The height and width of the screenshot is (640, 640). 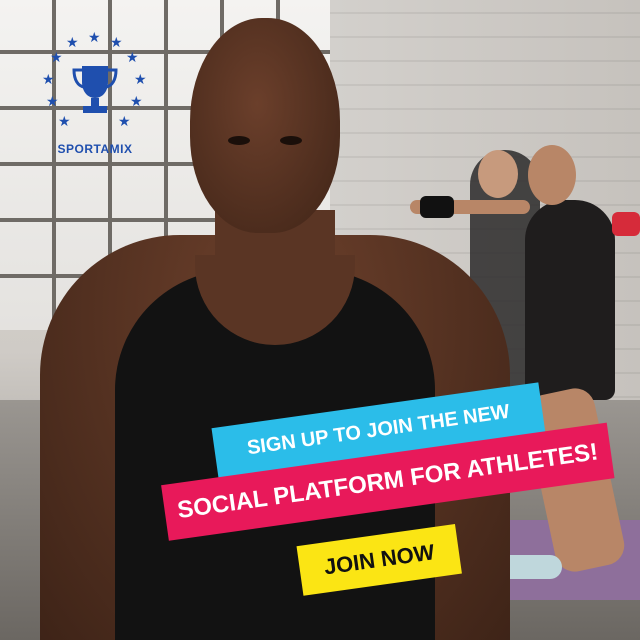 I want to click on man-head, so click(x=265, y=125).